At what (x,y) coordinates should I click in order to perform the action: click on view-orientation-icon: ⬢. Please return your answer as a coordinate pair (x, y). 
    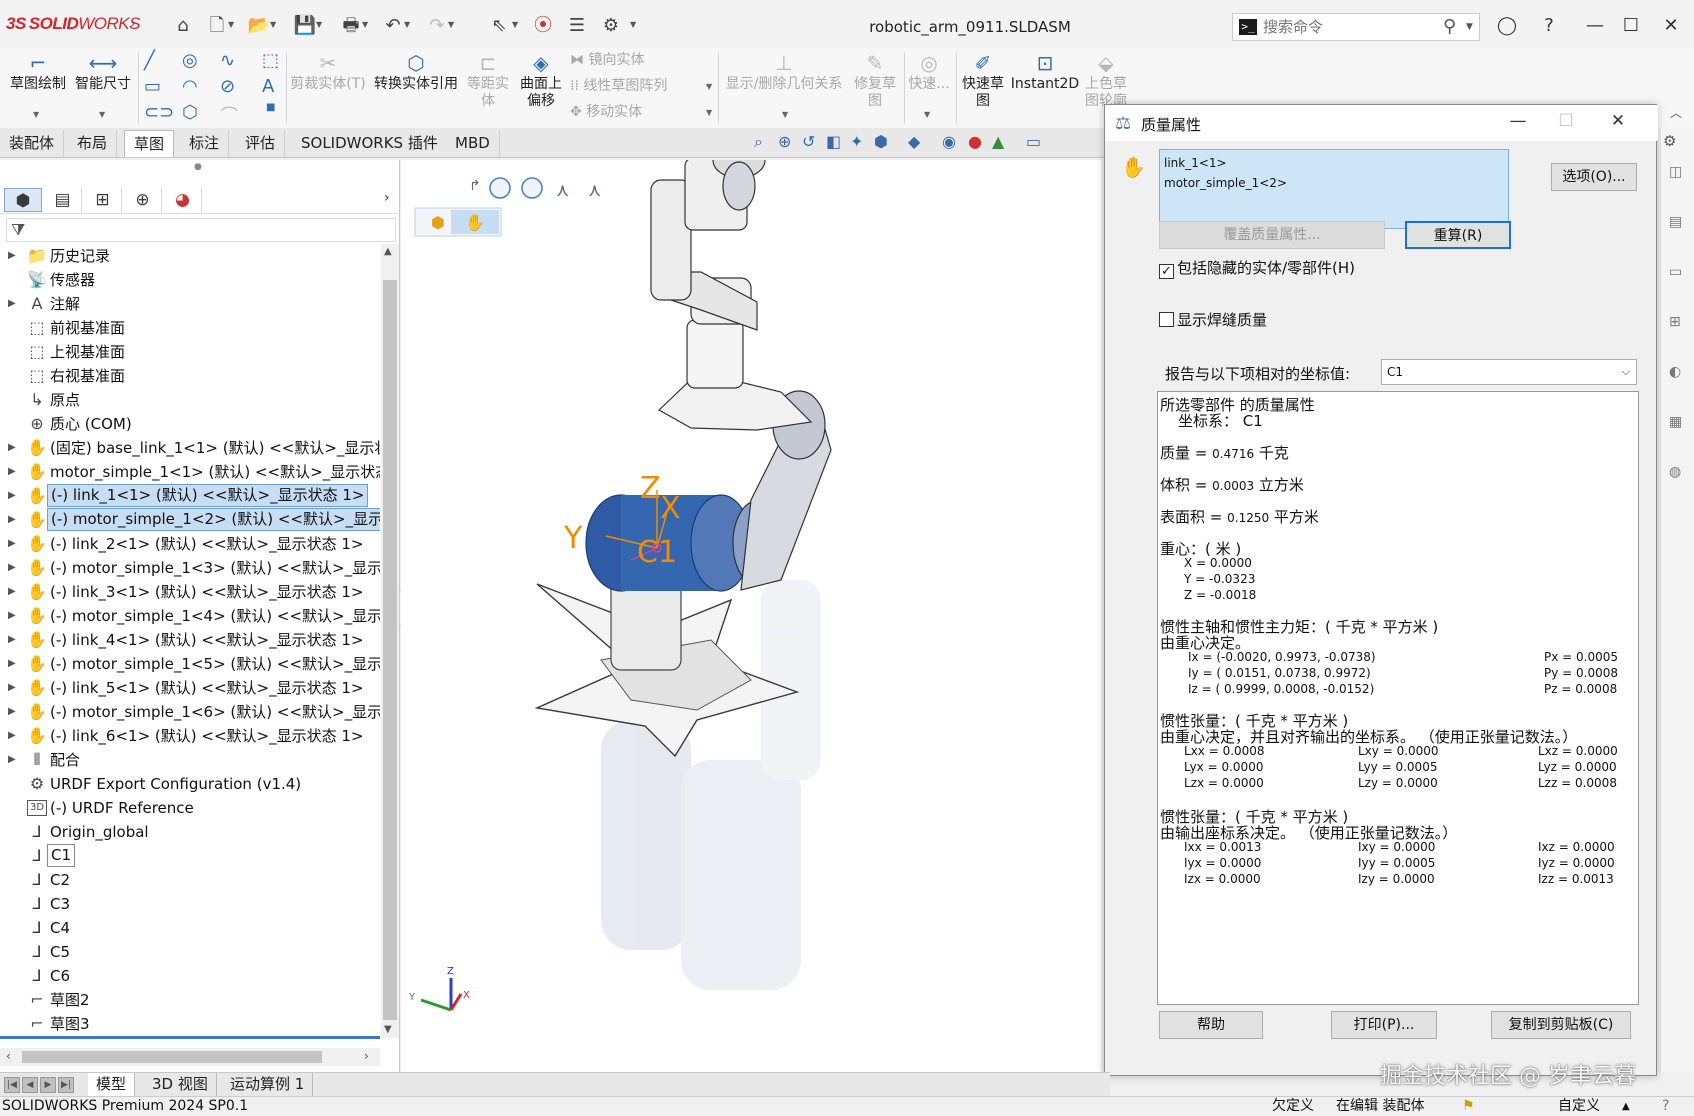
    Looking at the image, I should click on (881, 141).